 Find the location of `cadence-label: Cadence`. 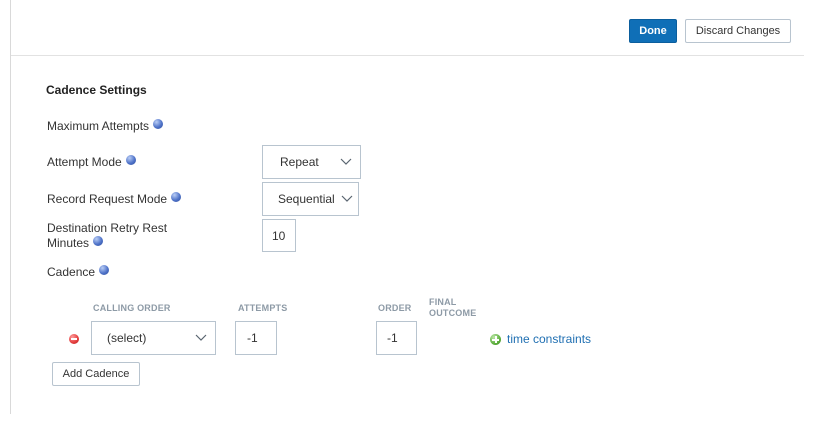

cadence-label: Cadence is located at coordinates (71, 272).